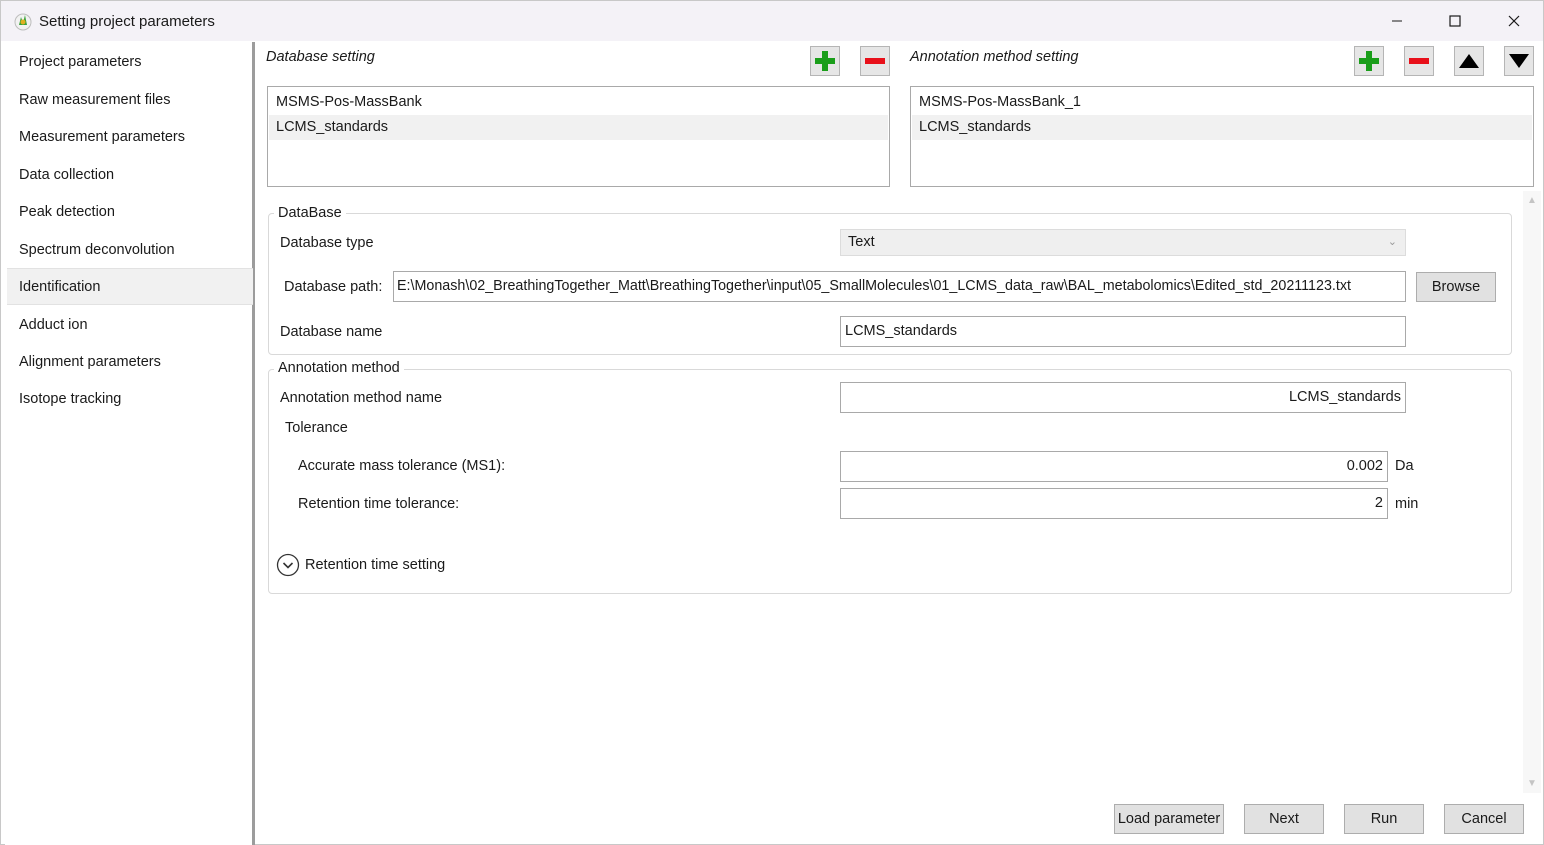 The width and height of the screenshot is (1544, 845). Describe the element at coordinates (1407, 504) in the screenshot. I see `rt-unit-label: min` at that location.